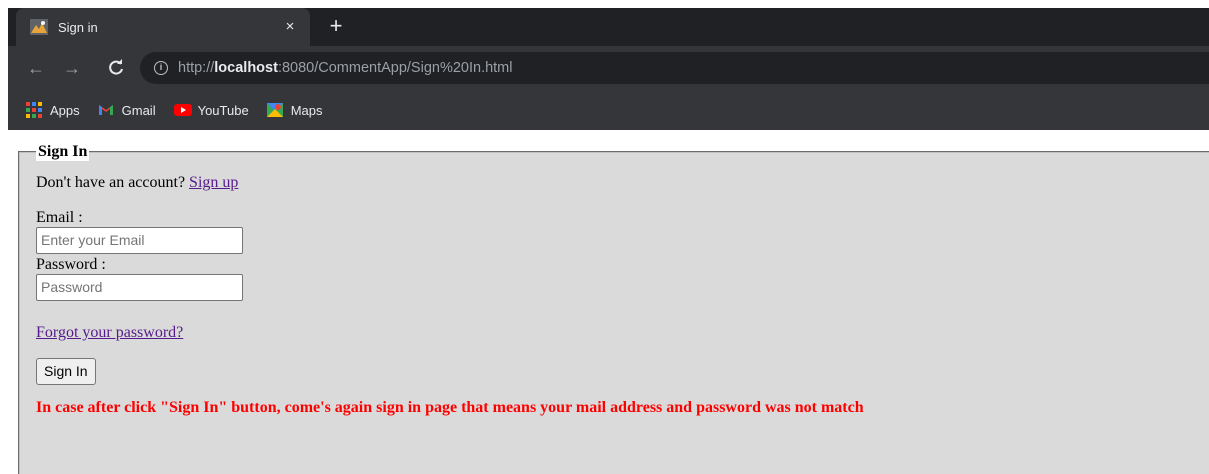 Image resolution: width=1209 pixels, height=474 pixels. What do you see at coordinates (109, 332) in the screenshot?
I see `forgot-password-link: Forgot your password?` at bounding box center [109, 332].